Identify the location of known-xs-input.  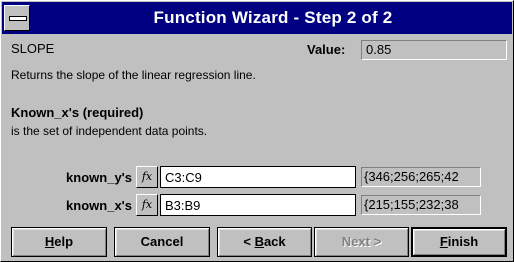
(258, 205).